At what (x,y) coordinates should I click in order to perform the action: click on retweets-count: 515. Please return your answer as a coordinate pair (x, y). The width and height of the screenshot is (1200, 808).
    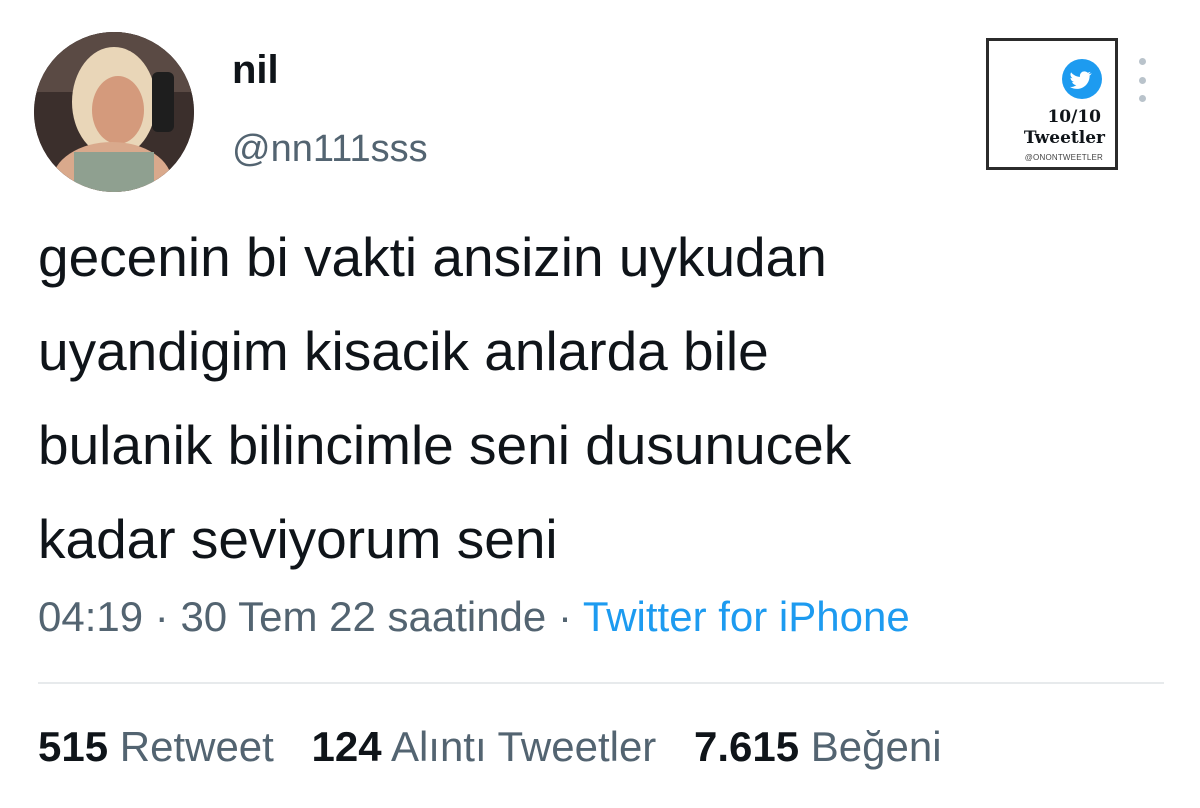
    Looking at the image, I should click on (73, 746).